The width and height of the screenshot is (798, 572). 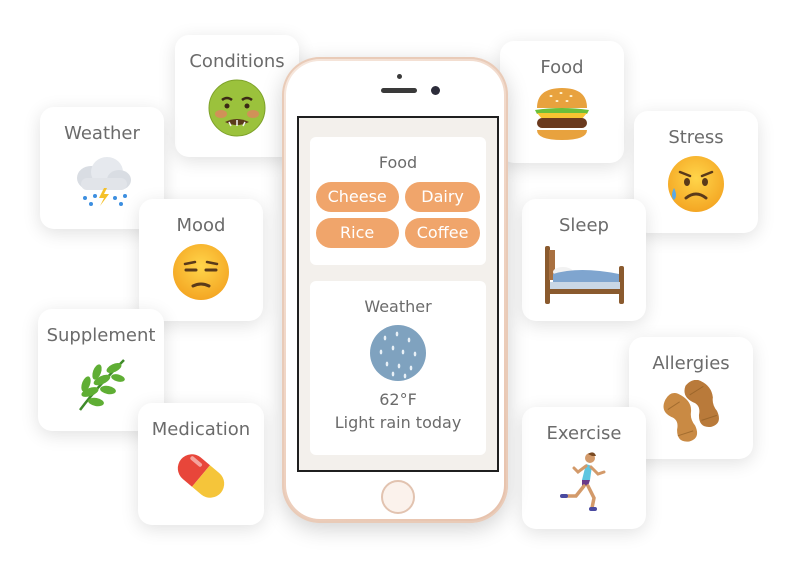 I want to click on runner-icon, so click(x=584, y=481).